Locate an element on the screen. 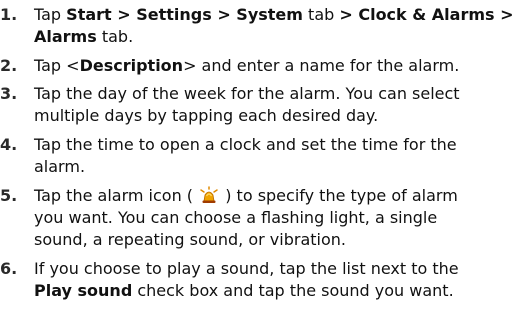  step-number: 4. is located at coordinates (9, 144).